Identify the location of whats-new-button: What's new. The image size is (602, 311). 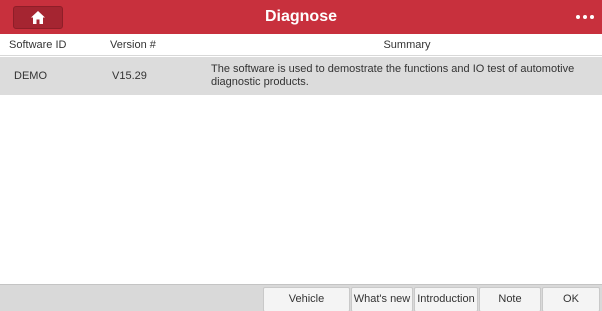
(382, 299).